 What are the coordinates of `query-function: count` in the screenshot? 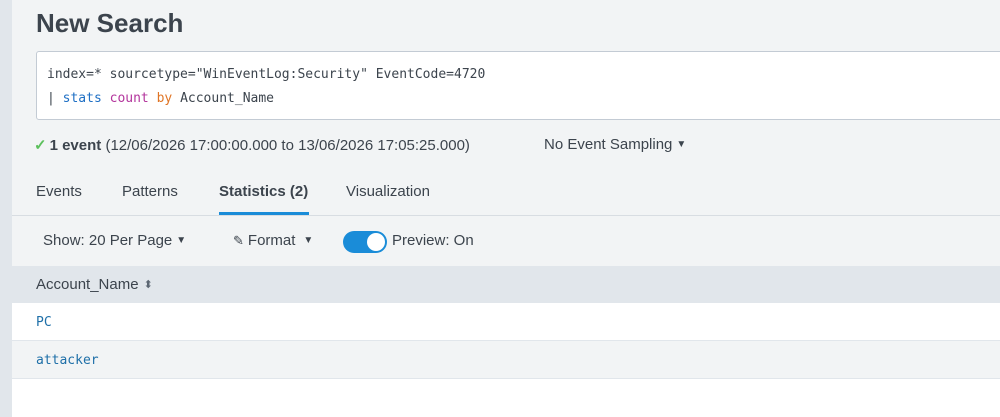 It's located at (129, 98).